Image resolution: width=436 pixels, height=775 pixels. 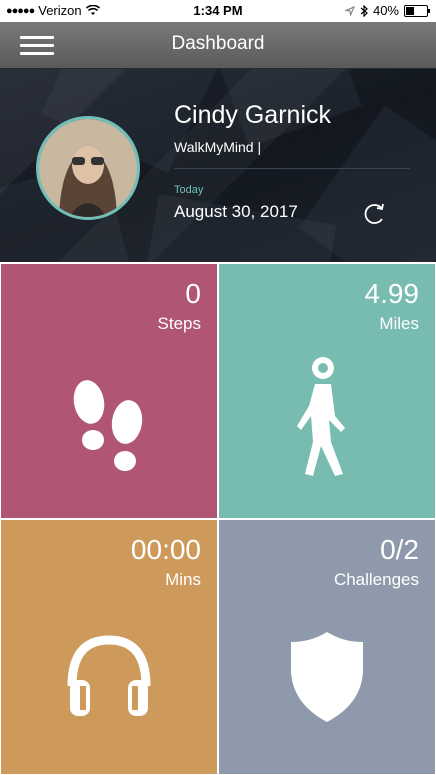 I want to click on profile-name: Cindy Garnick, so click(x=252, y=115).